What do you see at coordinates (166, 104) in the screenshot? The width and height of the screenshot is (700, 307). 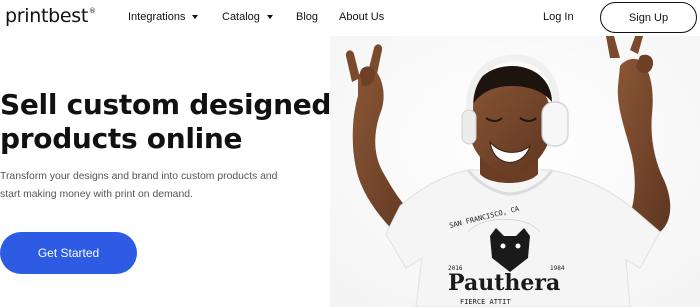 I see `headline-line-1: Sell custom designed` at bounding box center [166, 104].